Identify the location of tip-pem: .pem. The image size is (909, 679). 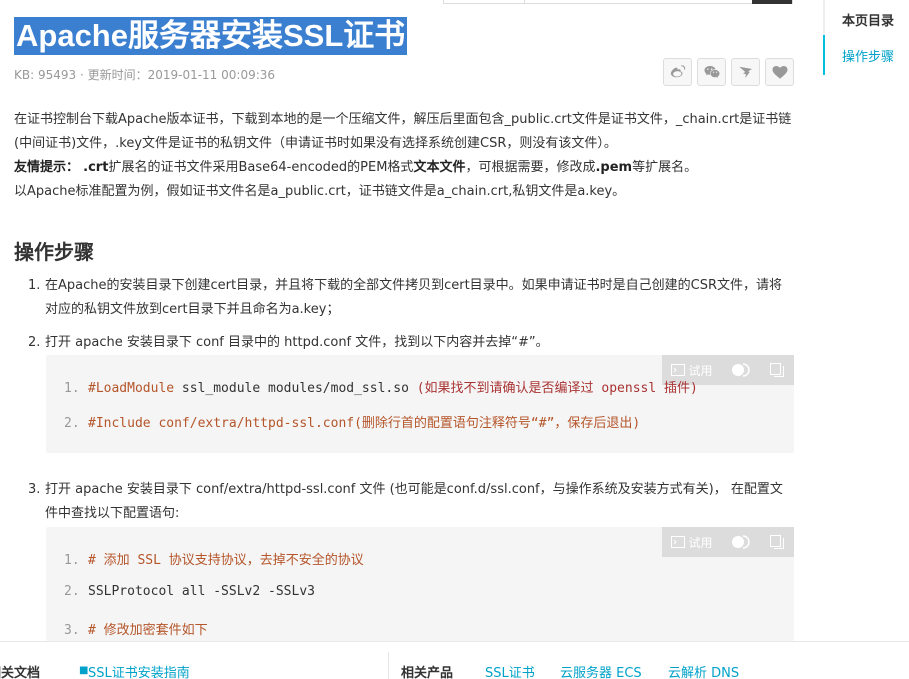
(614, 167).